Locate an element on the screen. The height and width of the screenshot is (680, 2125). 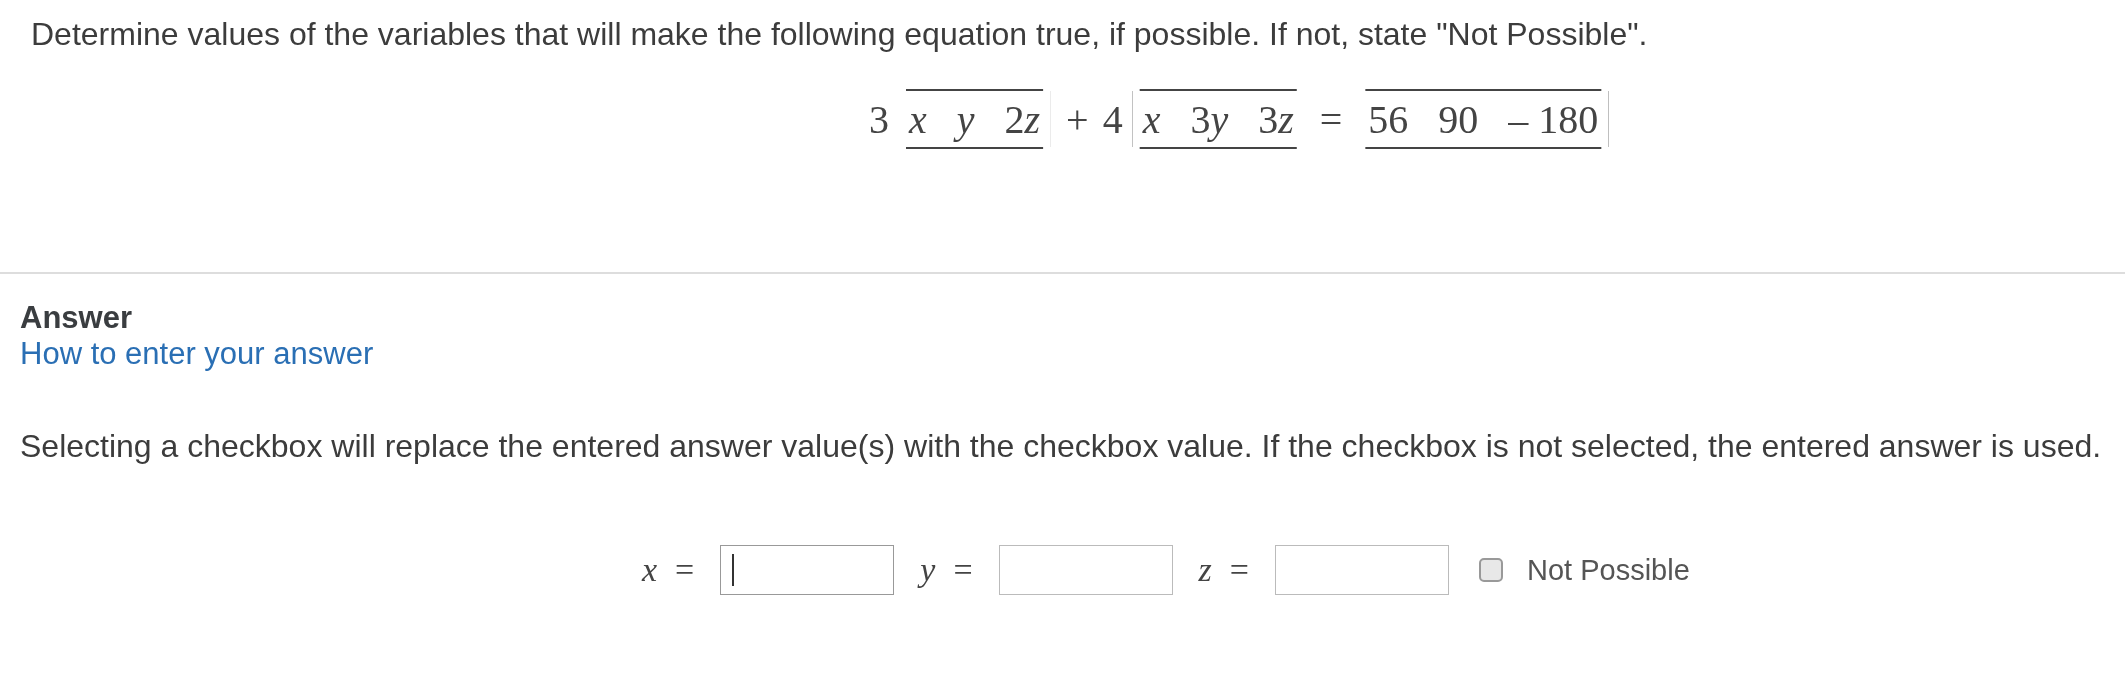
matrix-entry: 3y is located at coordinates (1209, 119).